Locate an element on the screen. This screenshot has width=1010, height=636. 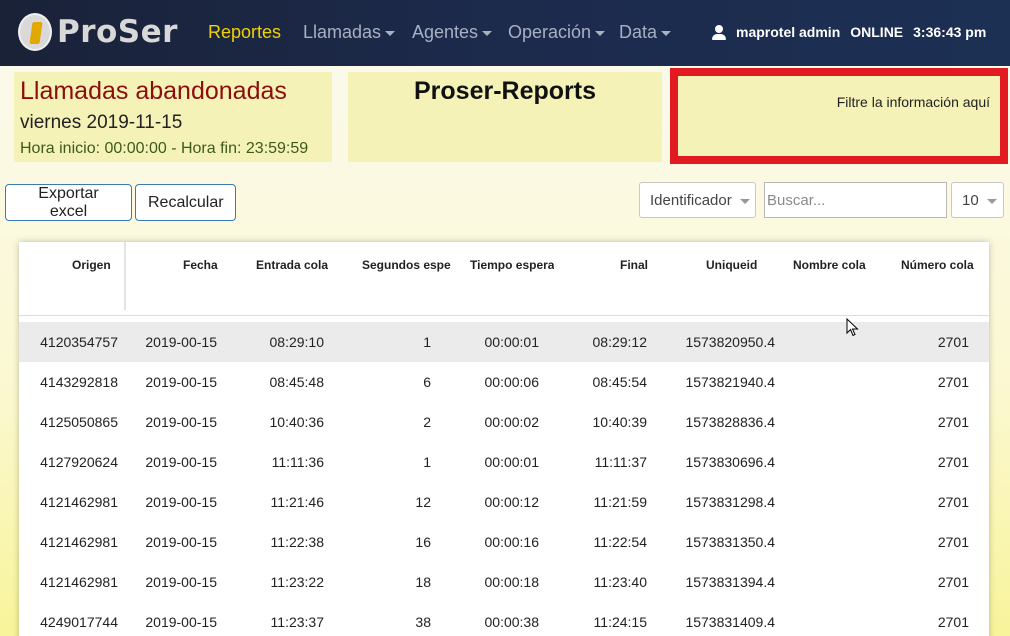
brand-panel: Proser-Reports is located at coordinates (505, 117).